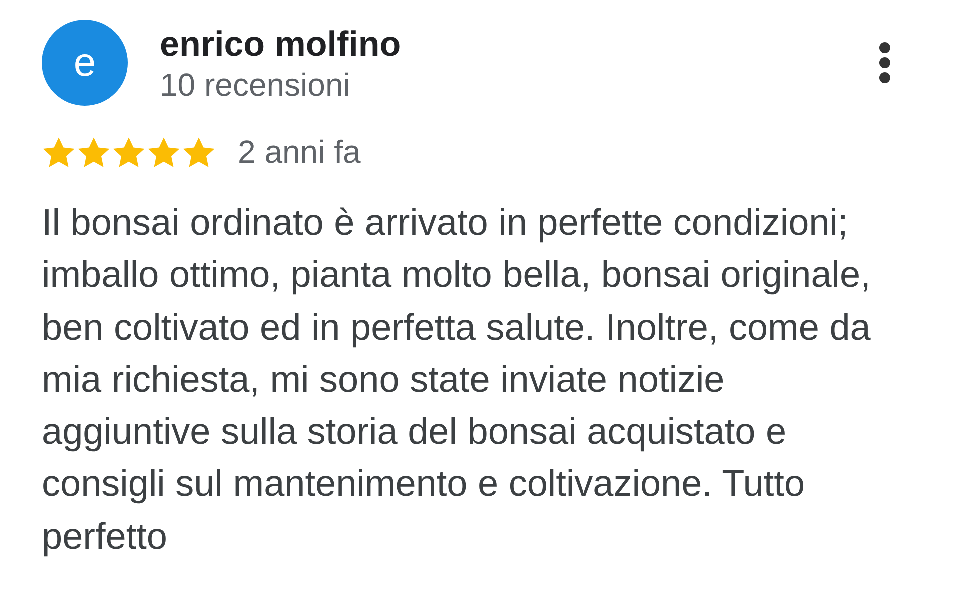 This screenshot has height=591, width=960. What do you see at coordinates (256, 85) in the screenshot?
I see `review-count: 10 recensioni` at bounding box center [256, 85].